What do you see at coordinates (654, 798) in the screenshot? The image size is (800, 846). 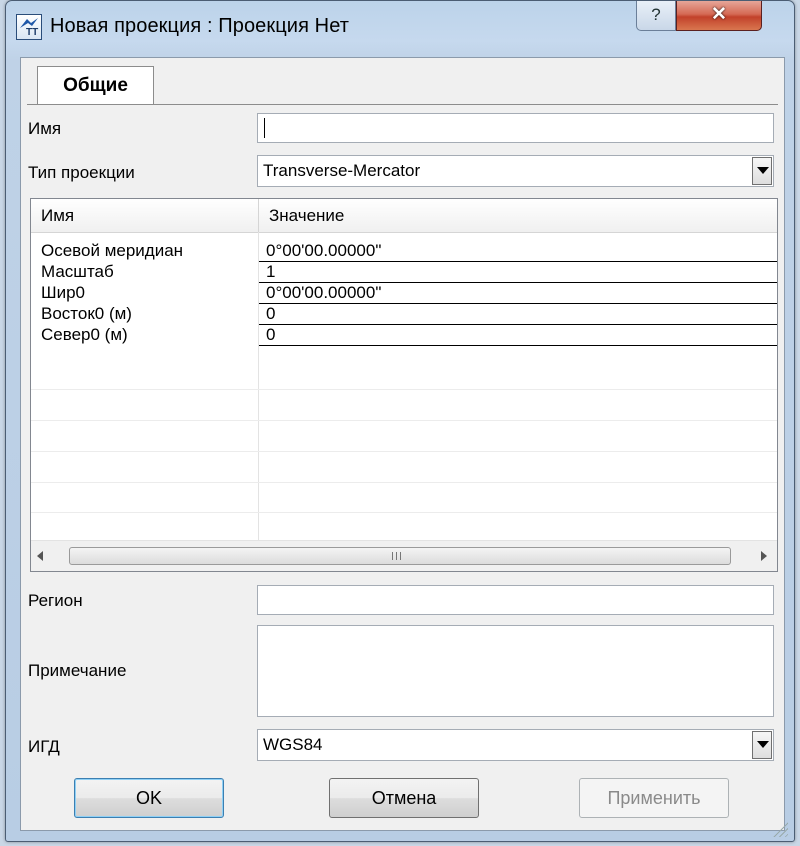 I see `apply-button: Применить` at bounding box center [654, 798].